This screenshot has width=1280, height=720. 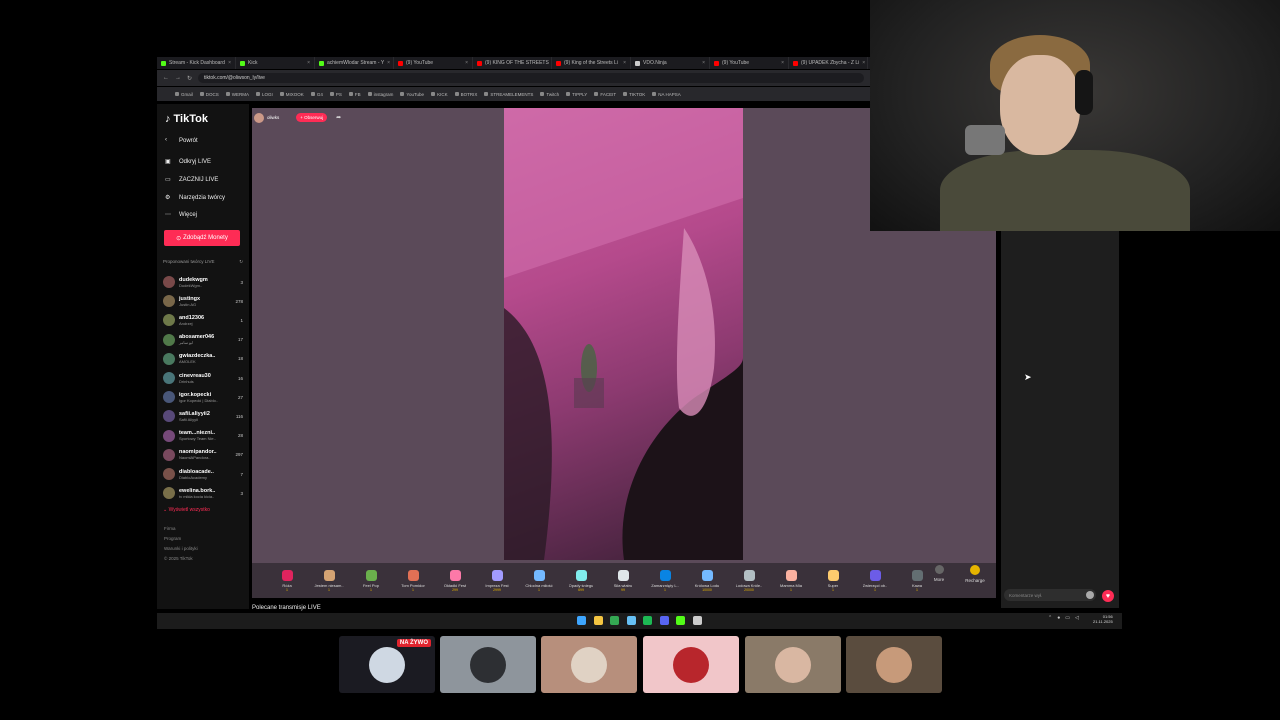 What do you see at coordinates (203, 397) in the screenshot?
I see `creator-item: igor.kopecki Igor Kopecki | Diablo.. 27` at bounding box center [203, 397].